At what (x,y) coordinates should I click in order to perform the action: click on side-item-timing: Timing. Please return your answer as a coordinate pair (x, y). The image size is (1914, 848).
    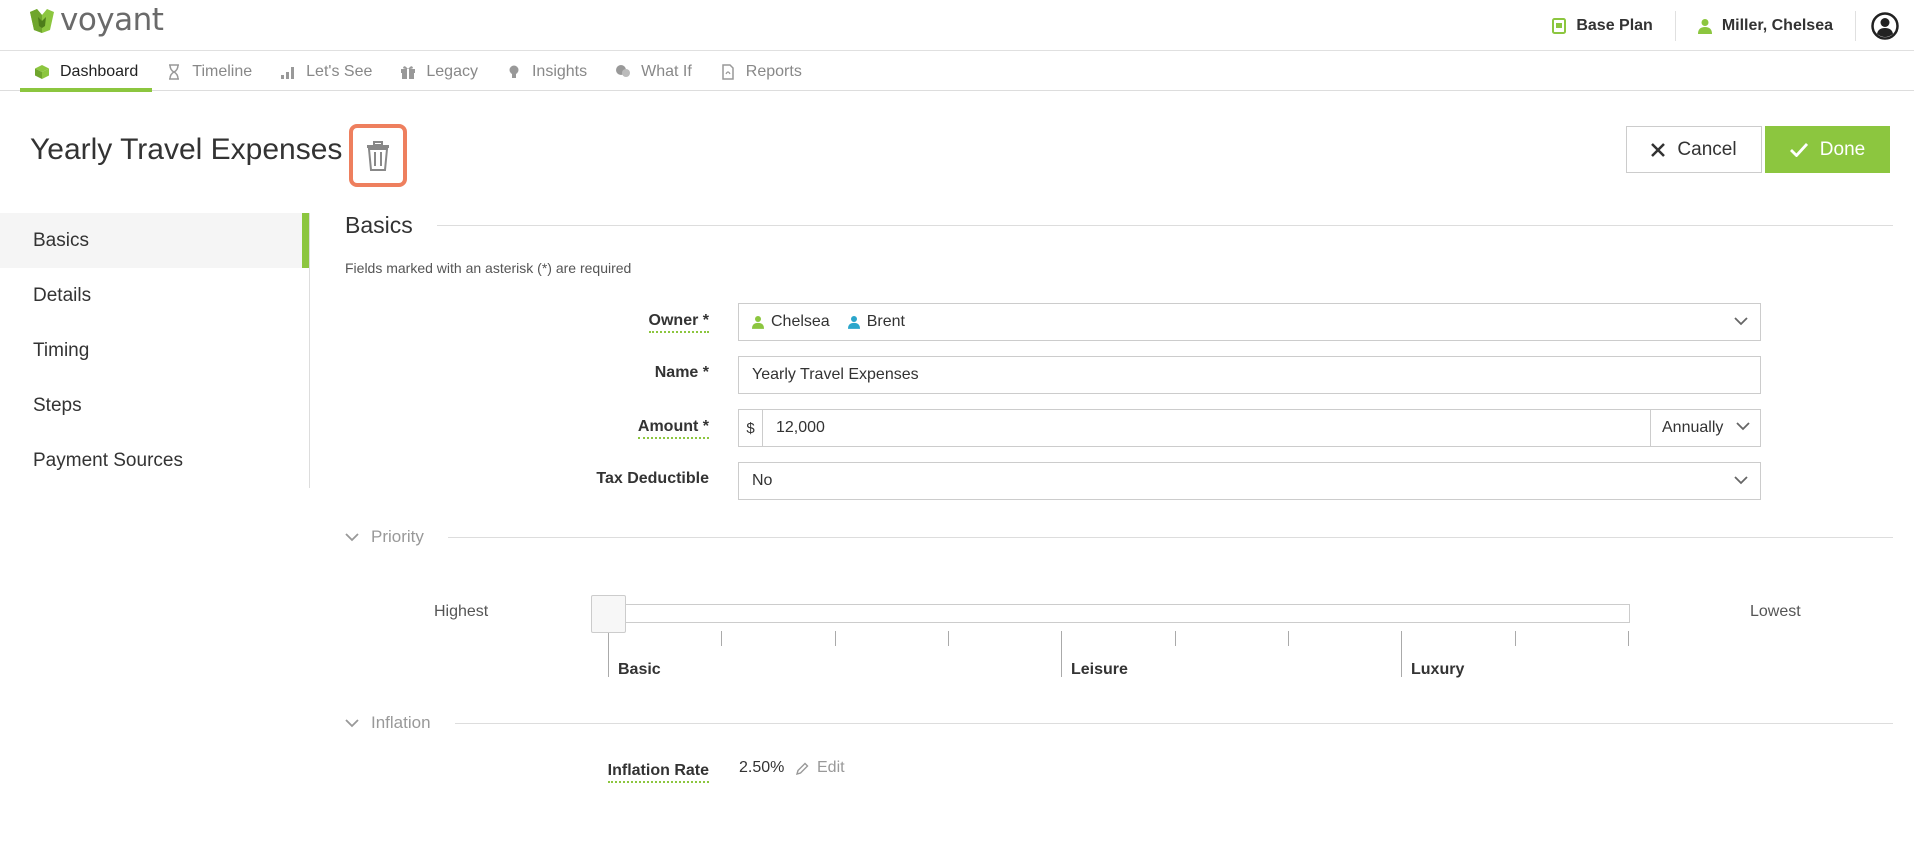
    Looking at the image, I should click on (154, 350).